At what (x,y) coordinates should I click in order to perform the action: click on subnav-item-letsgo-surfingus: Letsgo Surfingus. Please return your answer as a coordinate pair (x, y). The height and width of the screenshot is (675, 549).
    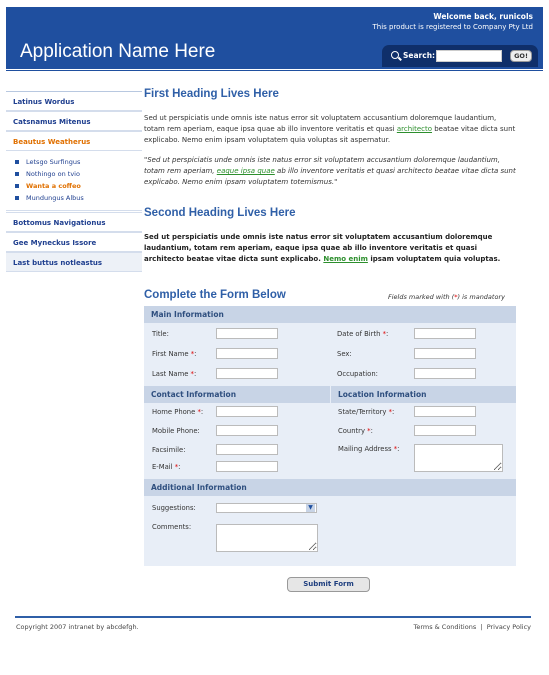
    Looking at the image, I should click on (74, 162).